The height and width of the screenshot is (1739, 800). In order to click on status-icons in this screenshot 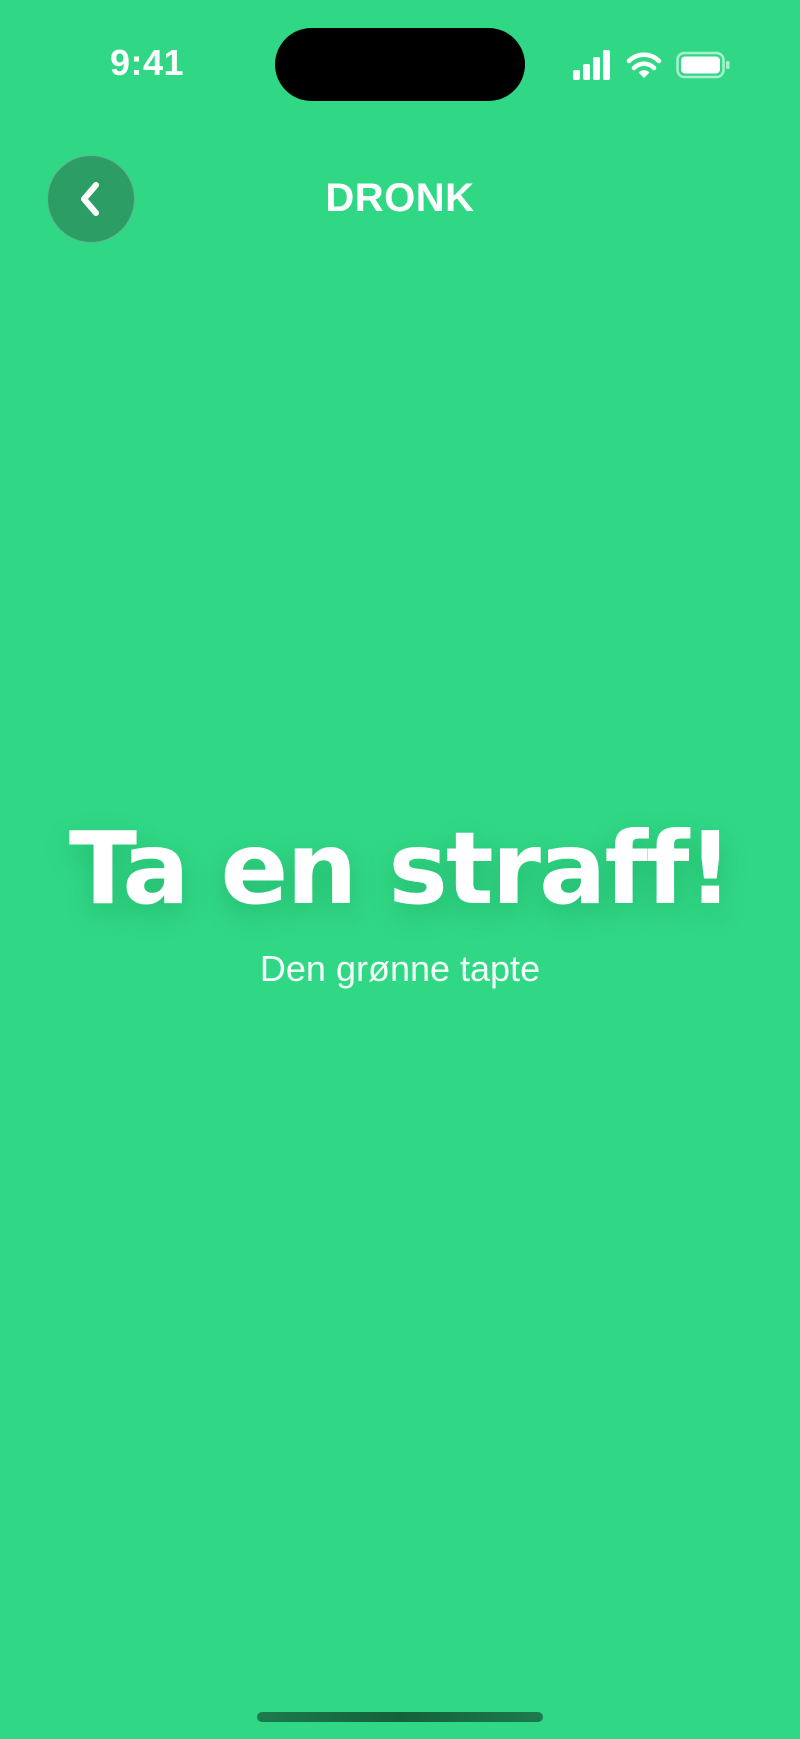, I will do `click(652, 65)`.